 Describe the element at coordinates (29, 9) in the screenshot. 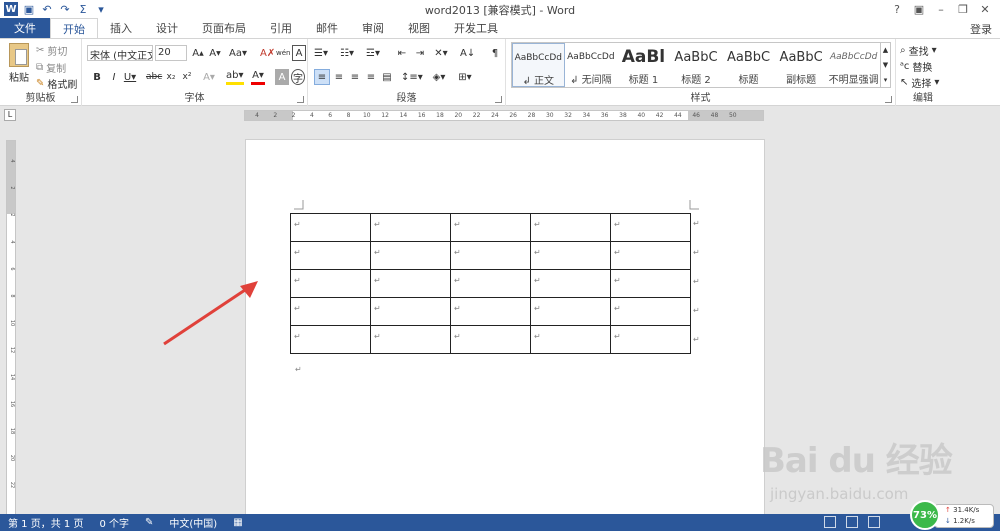

I see `save-icon: ▣` at that location.